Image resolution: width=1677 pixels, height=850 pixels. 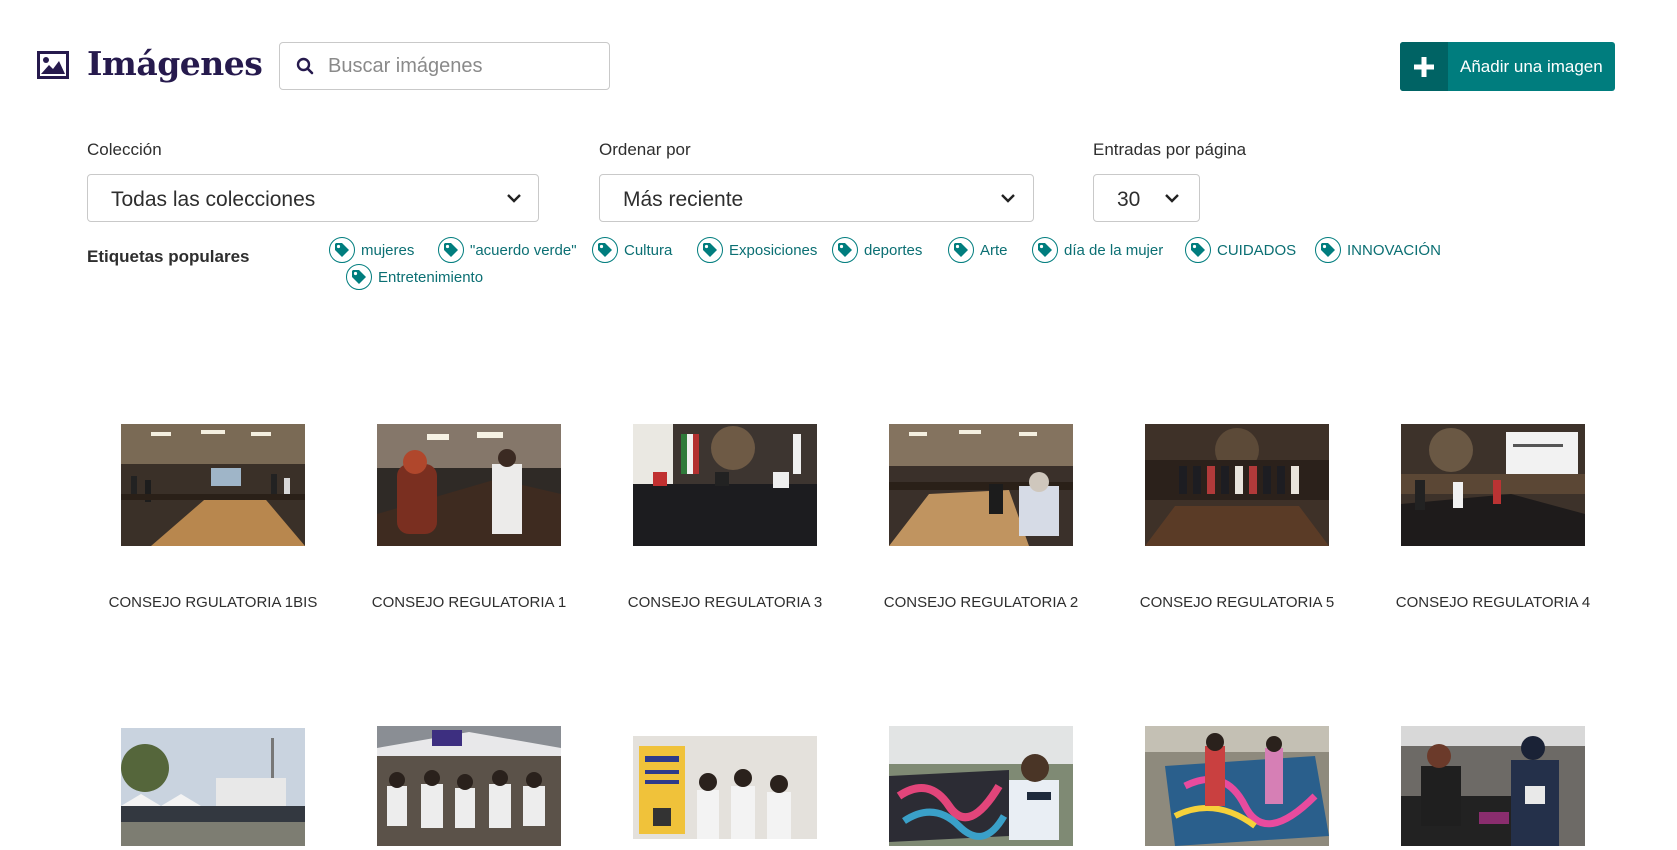 I want to click on order-label: Ordenar por, so click(x=645, y=149).